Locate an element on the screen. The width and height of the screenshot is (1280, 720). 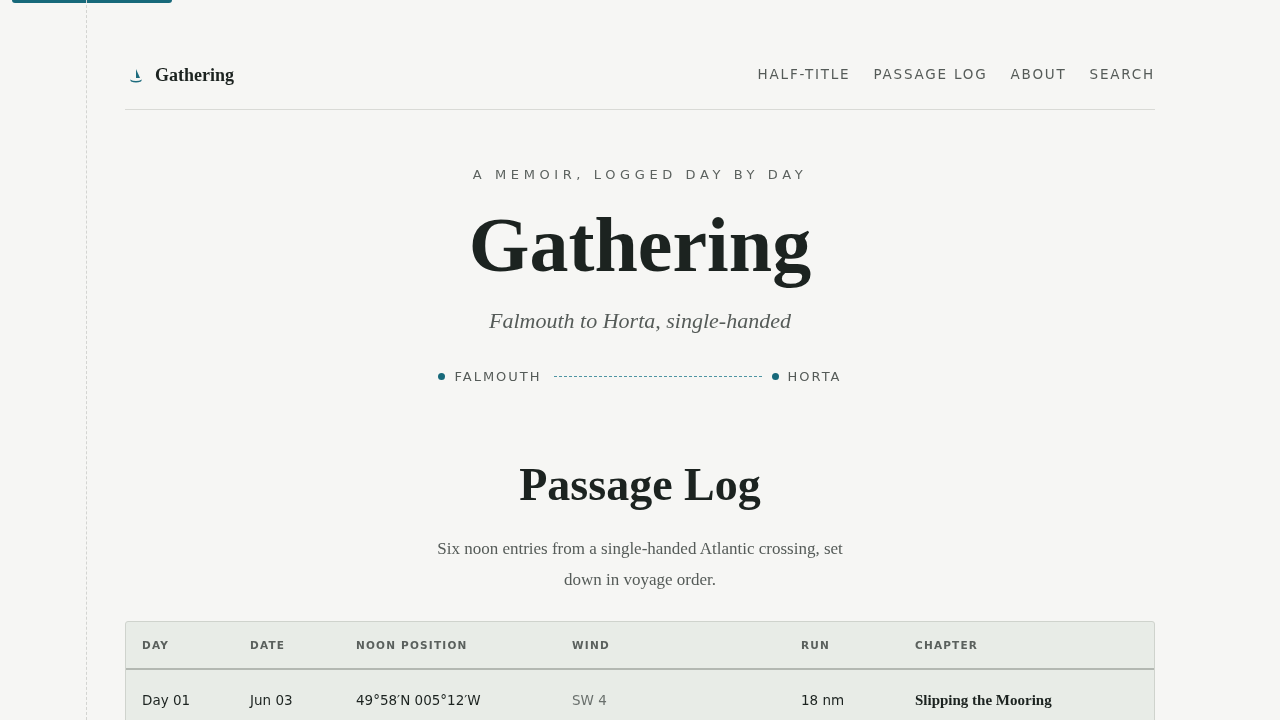
section-intro: Six noon entries from a single-handed Atlantic crossing, set down in voyage order. is located at coordinates (640, 564).